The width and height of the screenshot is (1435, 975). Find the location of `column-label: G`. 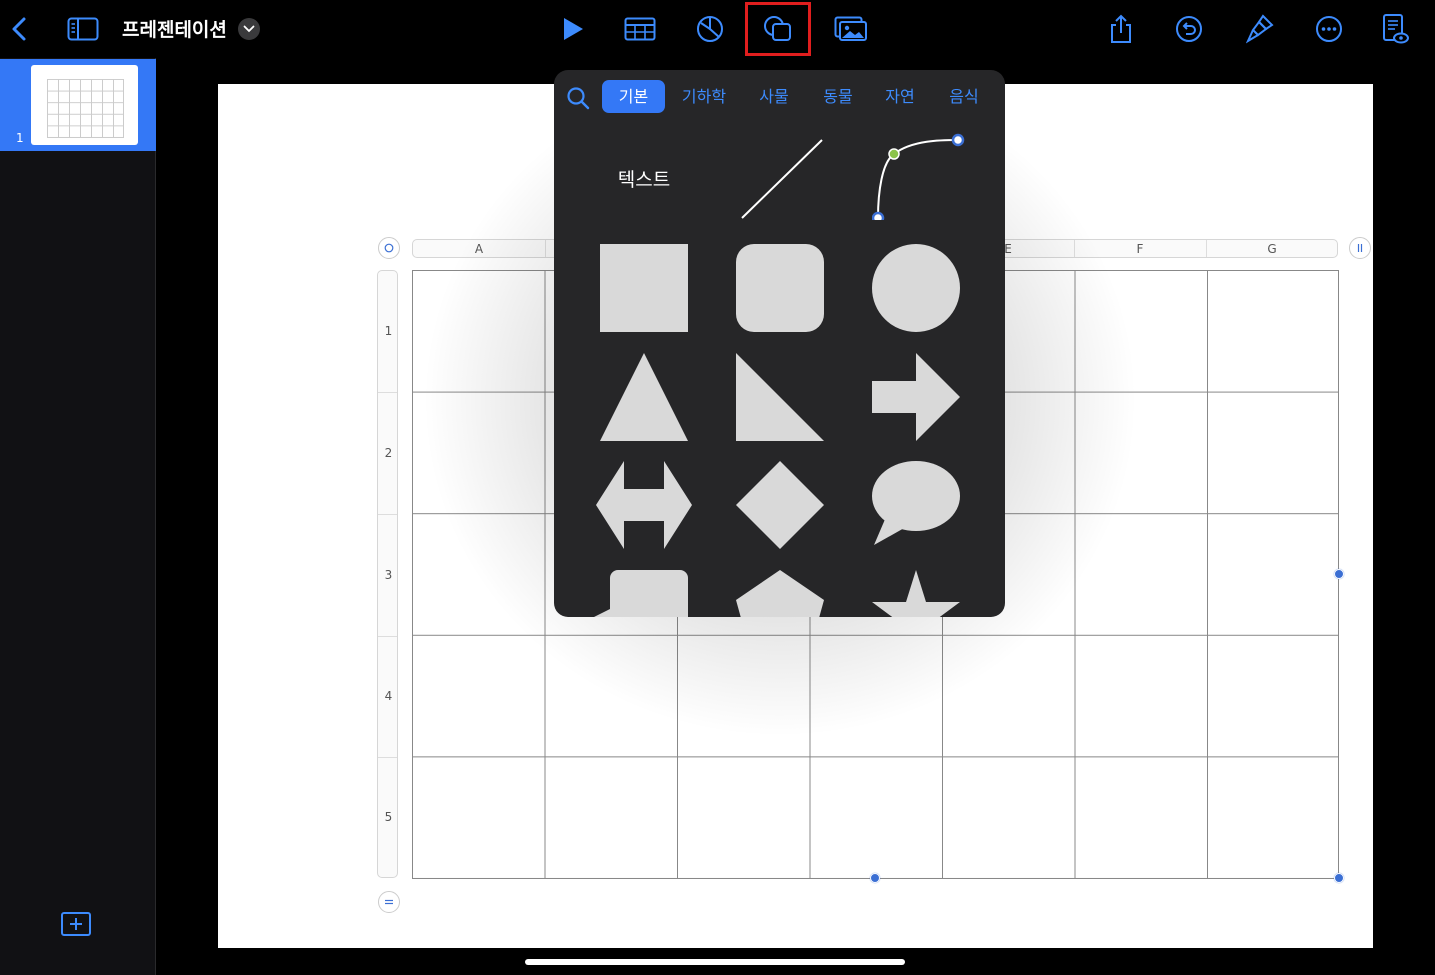

column-label: G is located at coordinates (1272, 249).